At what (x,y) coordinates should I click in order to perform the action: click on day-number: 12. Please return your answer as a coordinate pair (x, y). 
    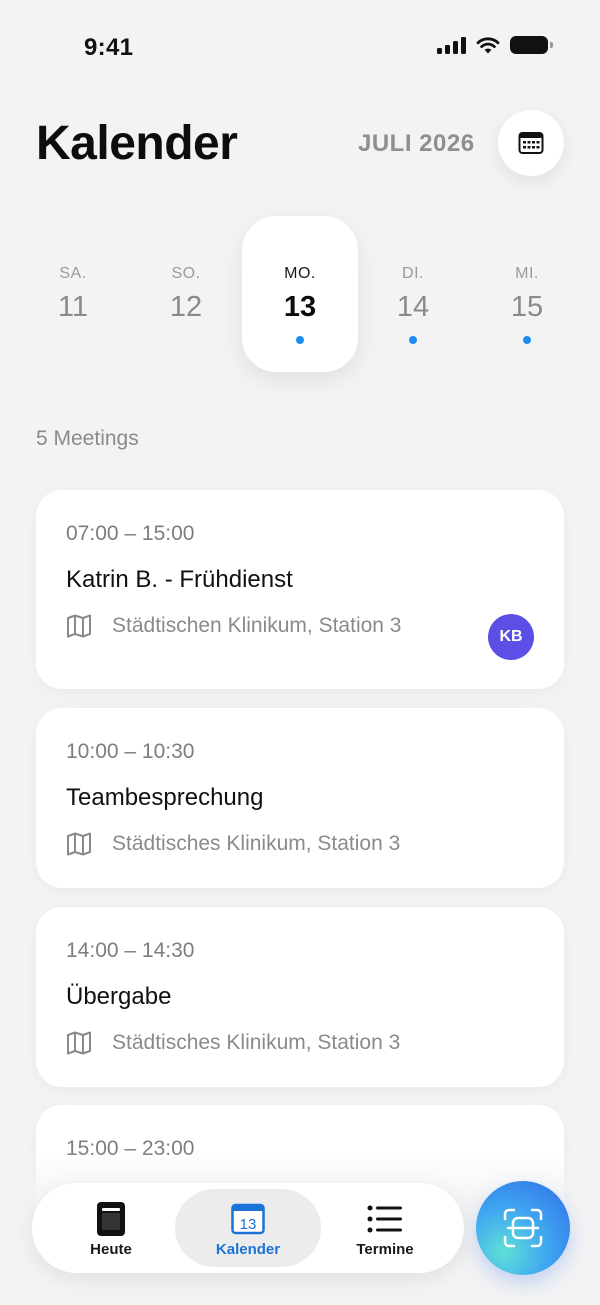
    Looking at the image, I should click on (186, 307).